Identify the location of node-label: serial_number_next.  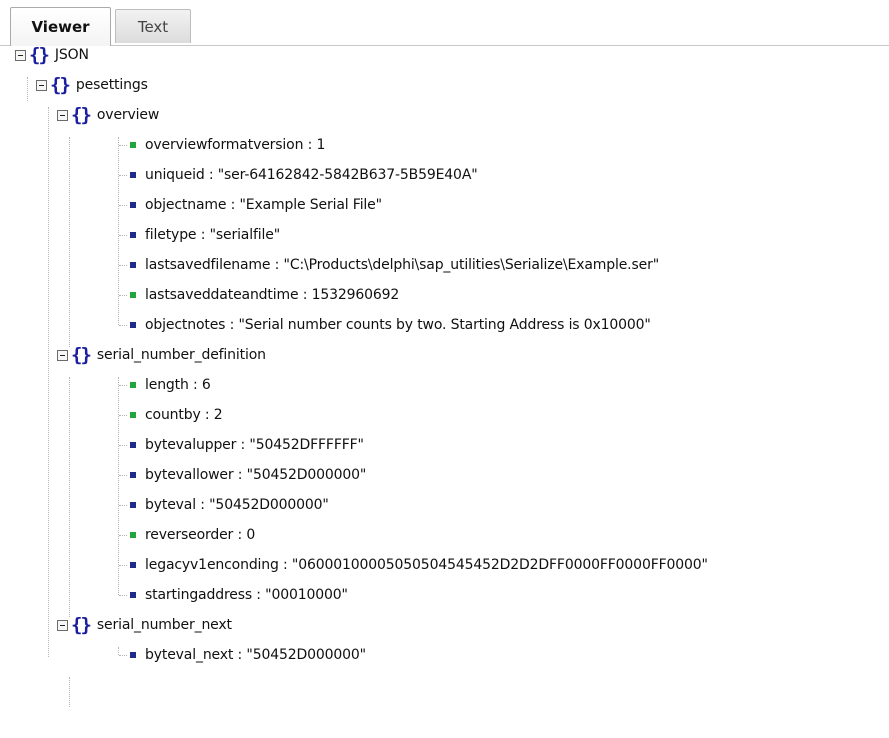
(164, 625).